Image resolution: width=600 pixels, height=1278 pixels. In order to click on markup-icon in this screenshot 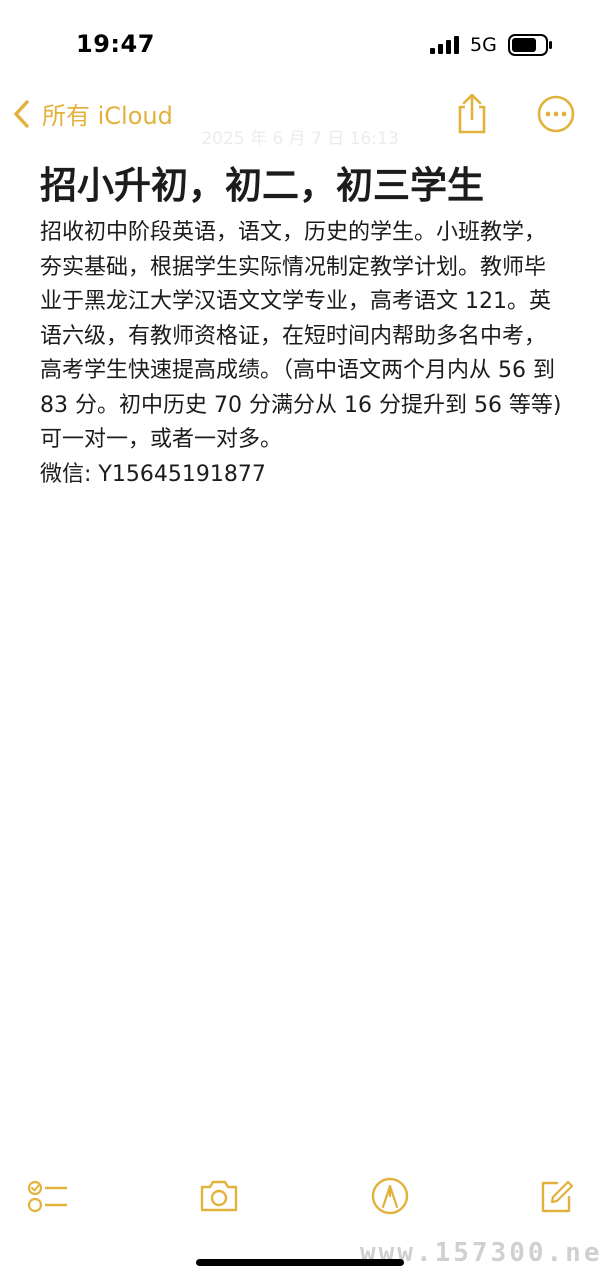, I will do `click(390, 1196)`.